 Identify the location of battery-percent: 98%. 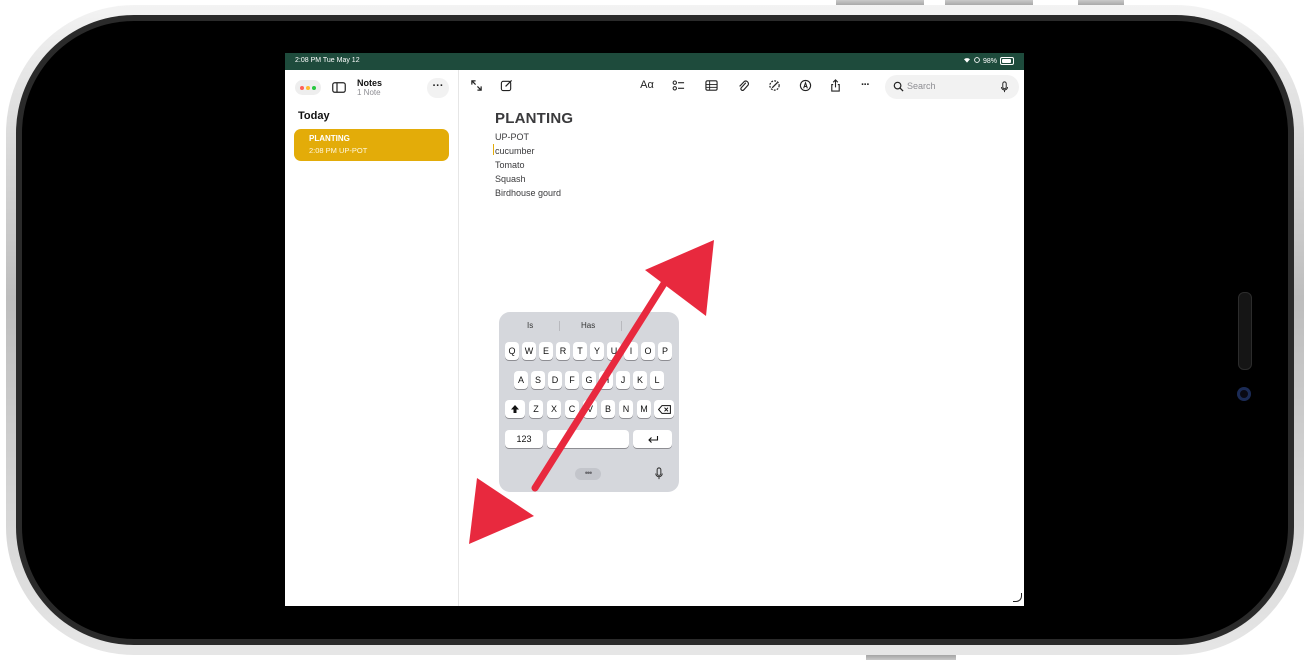
(989, 61).